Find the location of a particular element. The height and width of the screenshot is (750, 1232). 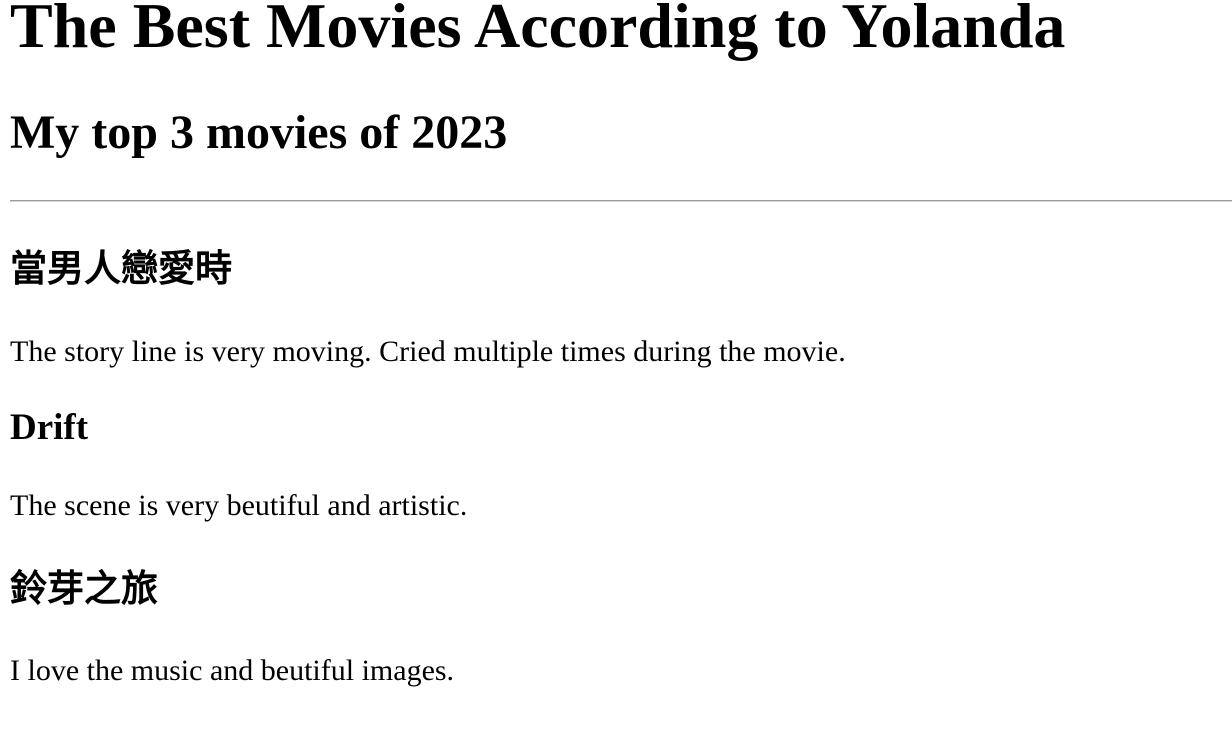

movie-title-2: Drift is located at coordinates (49, 427).